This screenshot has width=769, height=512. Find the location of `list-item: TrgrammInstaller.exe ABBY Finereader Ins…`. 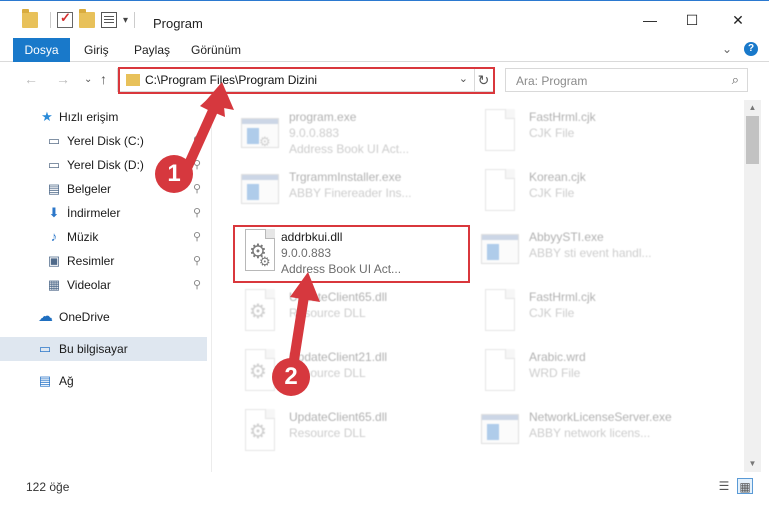

list-item: TrgrammInstaller.exe ABBY Finereader Ins… is located at coordinates (343, 192).